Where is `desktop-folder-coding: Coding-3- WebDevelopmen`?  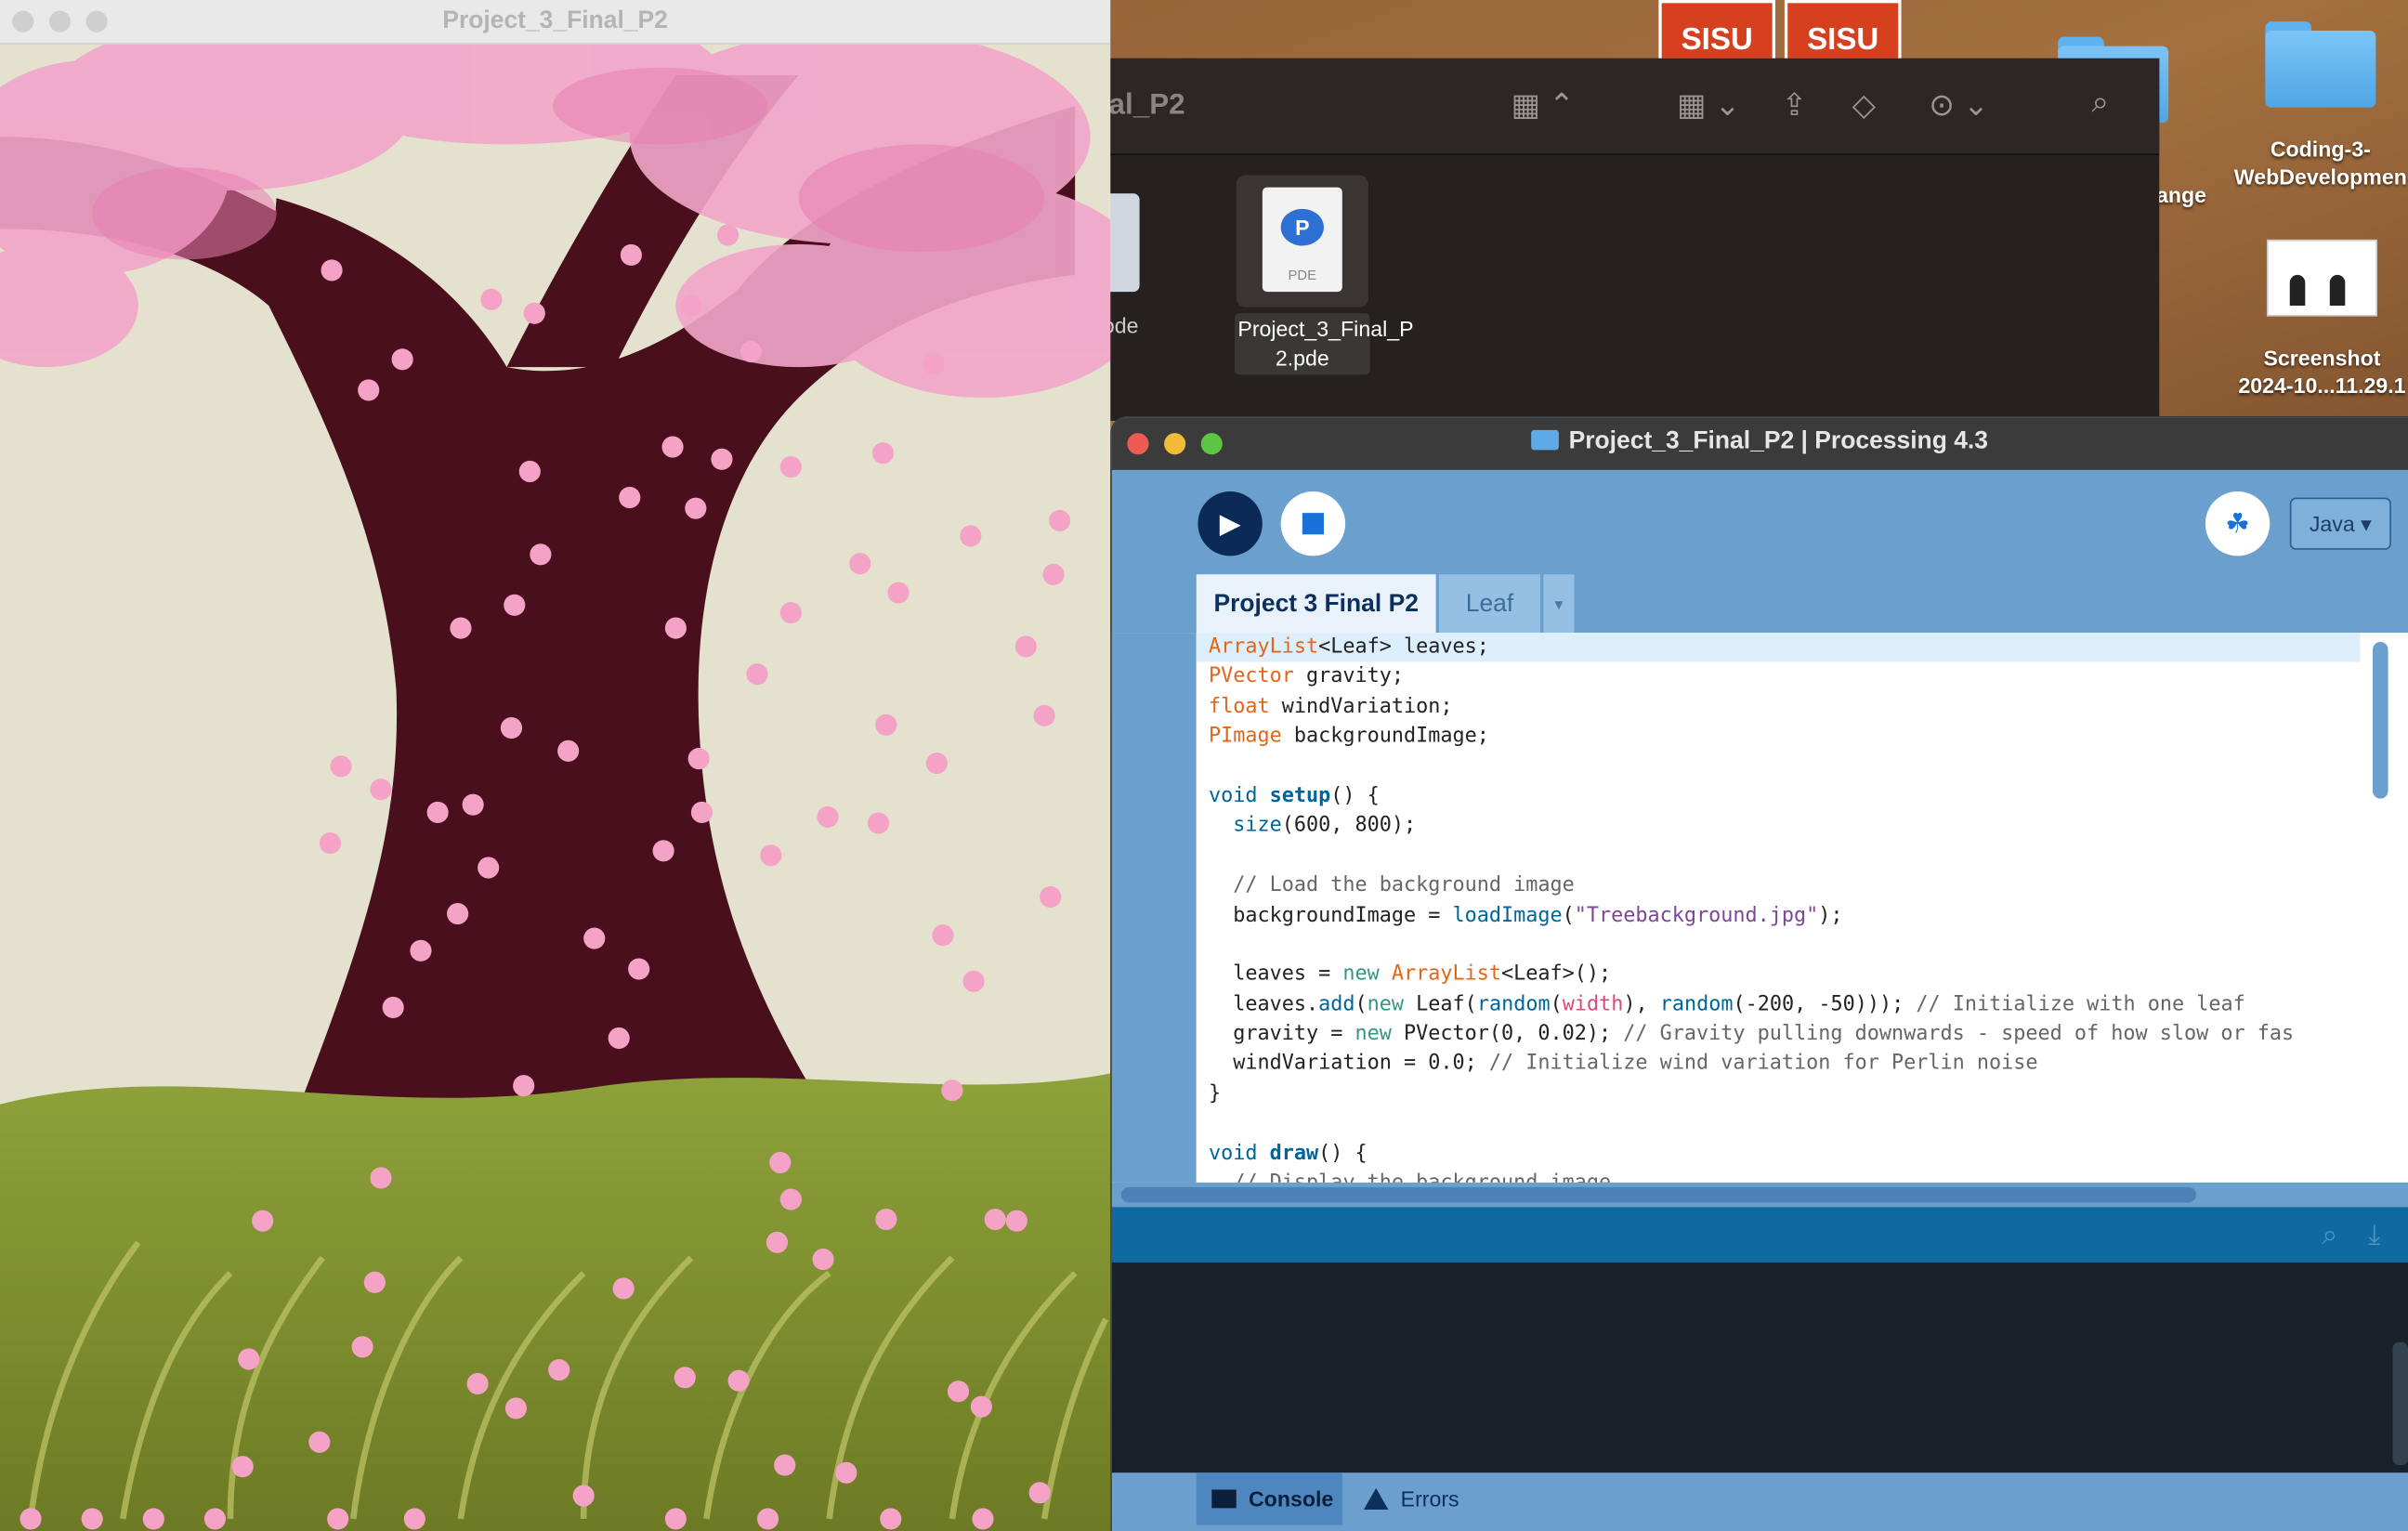
desktop-folder-coding: Coding-3- WebDevelopmen is located at coordinates (2314, 105).